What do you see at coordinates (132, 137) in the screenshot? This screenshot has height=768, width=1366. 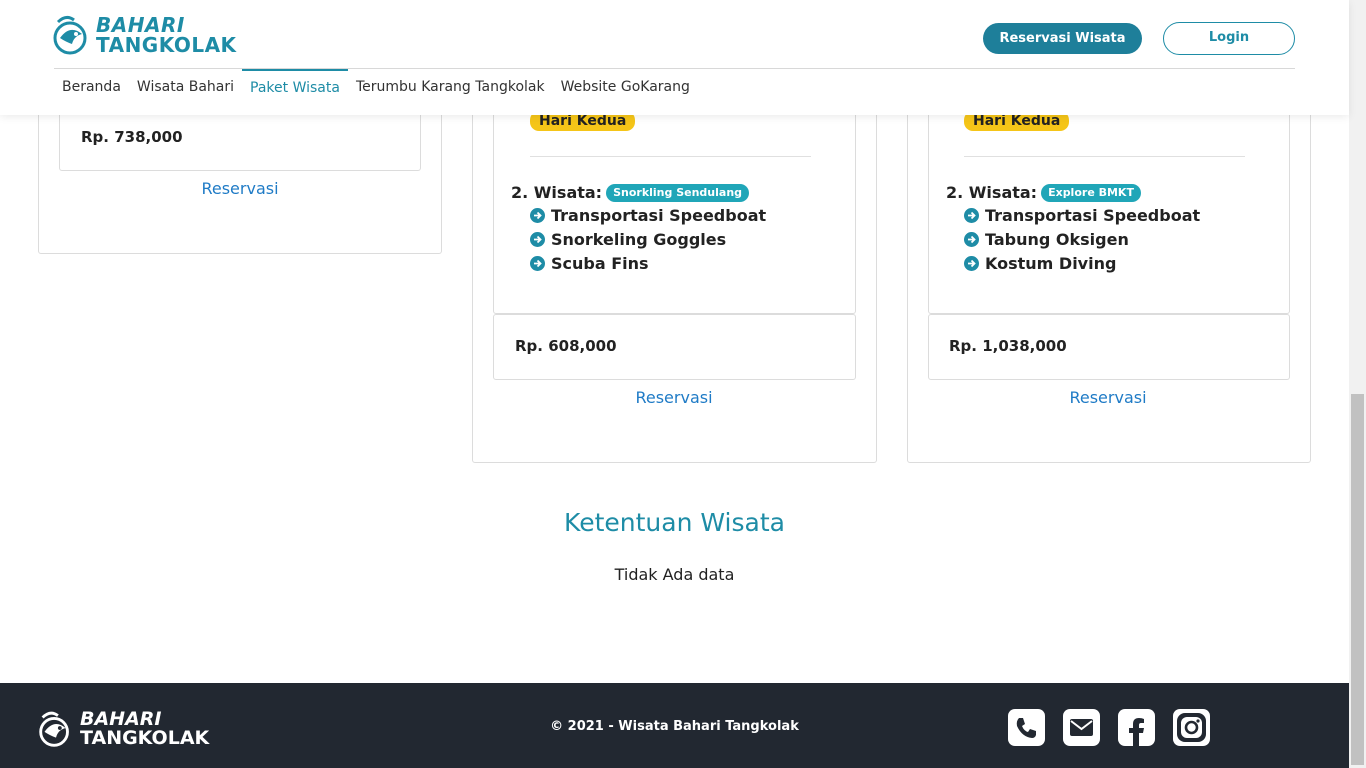 I see `package-price-1: Rp. 738,000` at bounding box center [132, 137].